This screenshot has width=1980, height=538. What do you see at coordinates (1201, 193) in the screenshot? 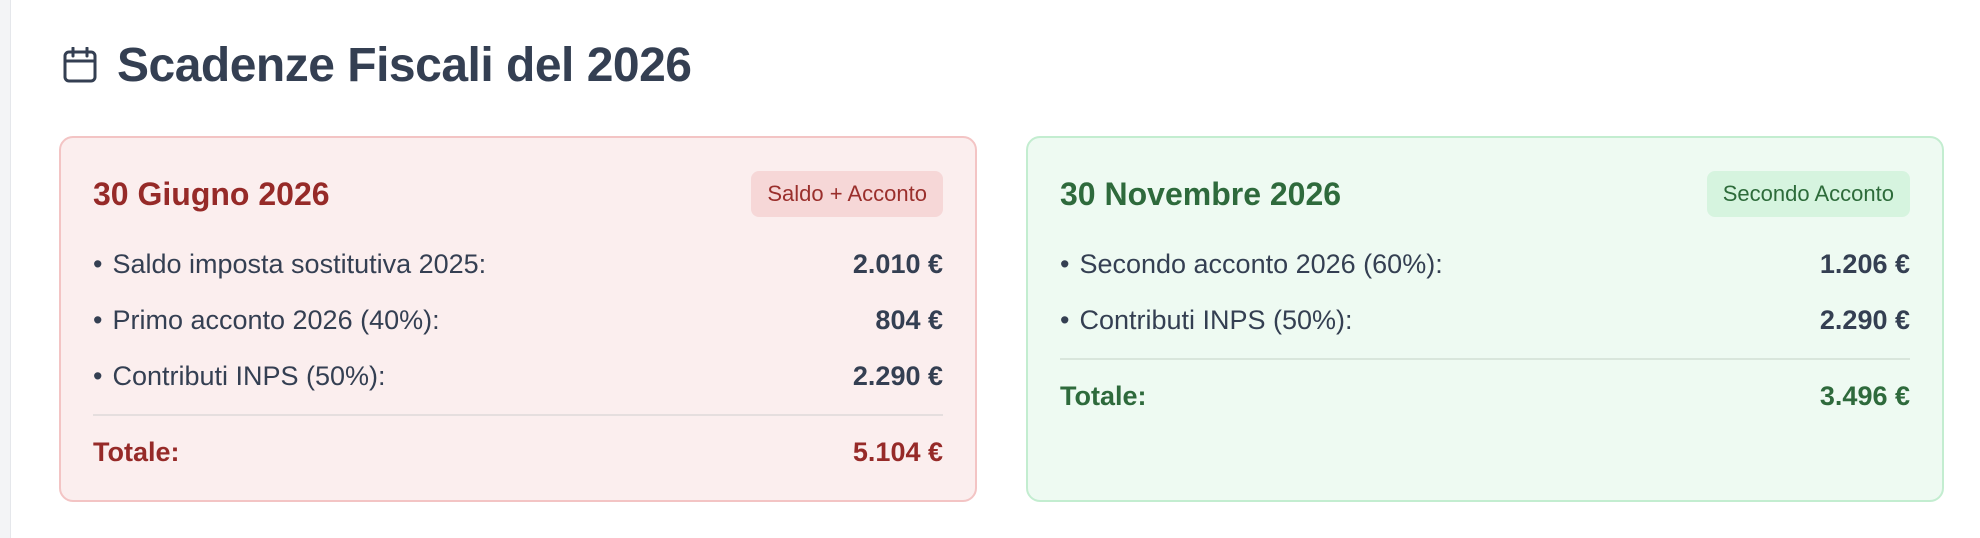
I see `deadline-date: 30 Novembre 2026` at bounding box center [1201, 193].